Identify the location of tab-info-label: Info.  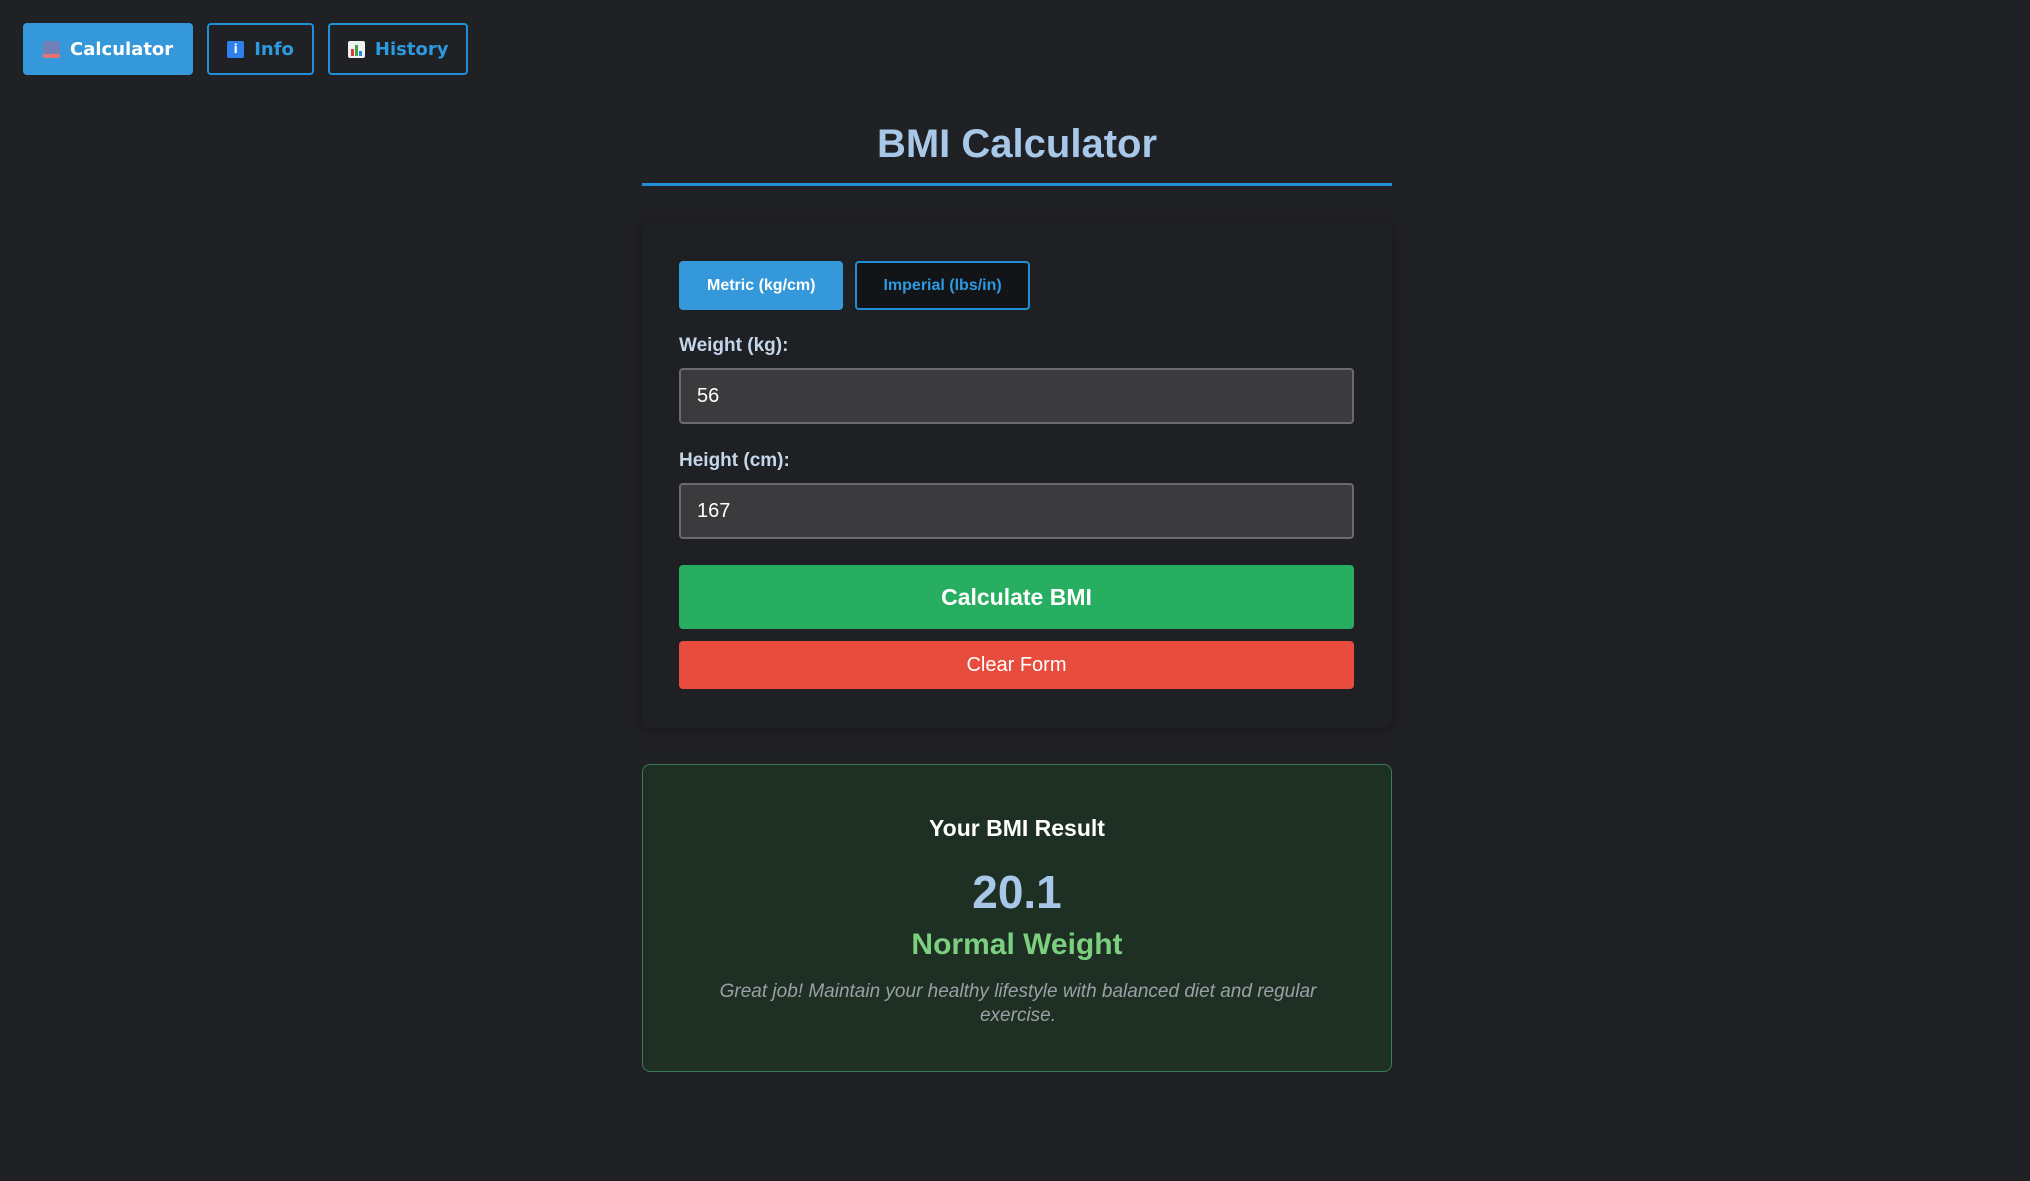
(274, 49).